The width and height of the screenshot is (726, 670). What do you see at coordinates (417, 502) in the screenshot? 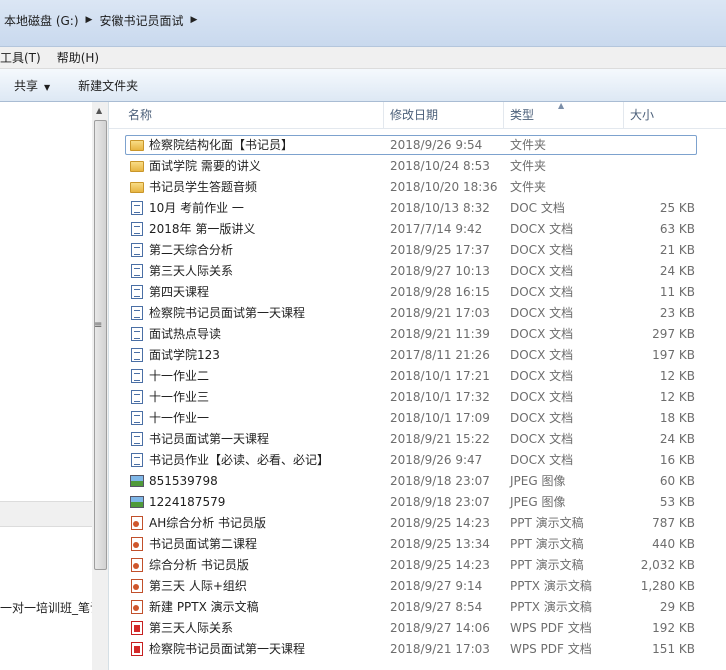
I see `file-row: 1224187579 2018/9/18 23:07 JPEG 图像 53 KB` at bounding box center [417, 502].